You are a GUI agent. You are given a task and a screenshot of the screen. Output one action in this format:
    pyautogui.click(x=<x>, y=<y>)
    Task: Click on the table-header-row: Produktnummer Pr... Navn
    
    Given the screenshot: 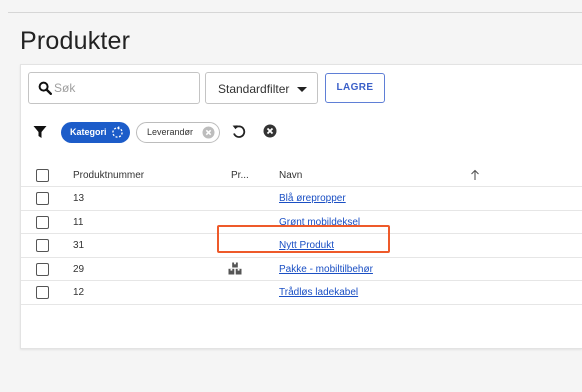 What is the action you would take?
    pyautogui.click(x=301, y=175)
    